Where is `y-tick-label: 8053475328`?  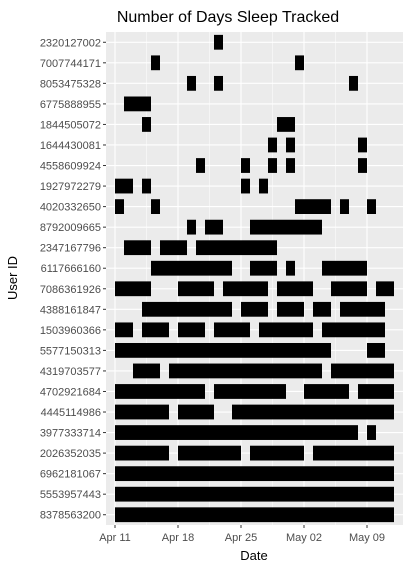
y-tick-label: 8053475328 is located at coordinates (70, 84).